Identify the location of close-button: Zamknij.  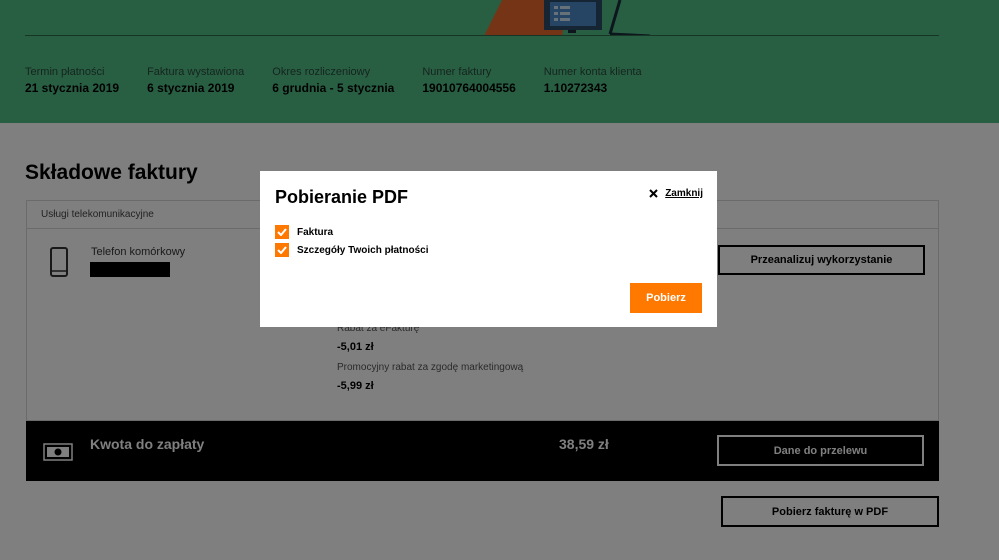
(676, 193).